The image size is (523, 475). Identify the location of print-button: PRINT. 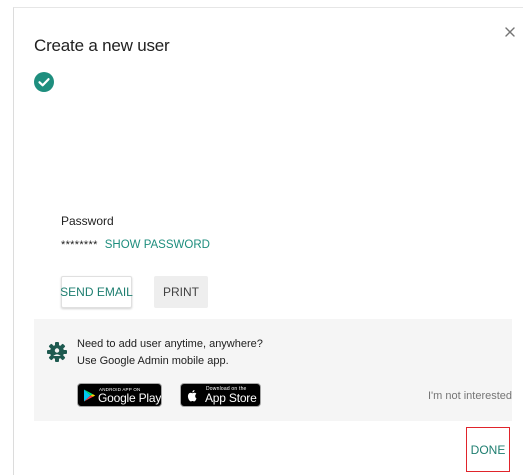
(181, 292).